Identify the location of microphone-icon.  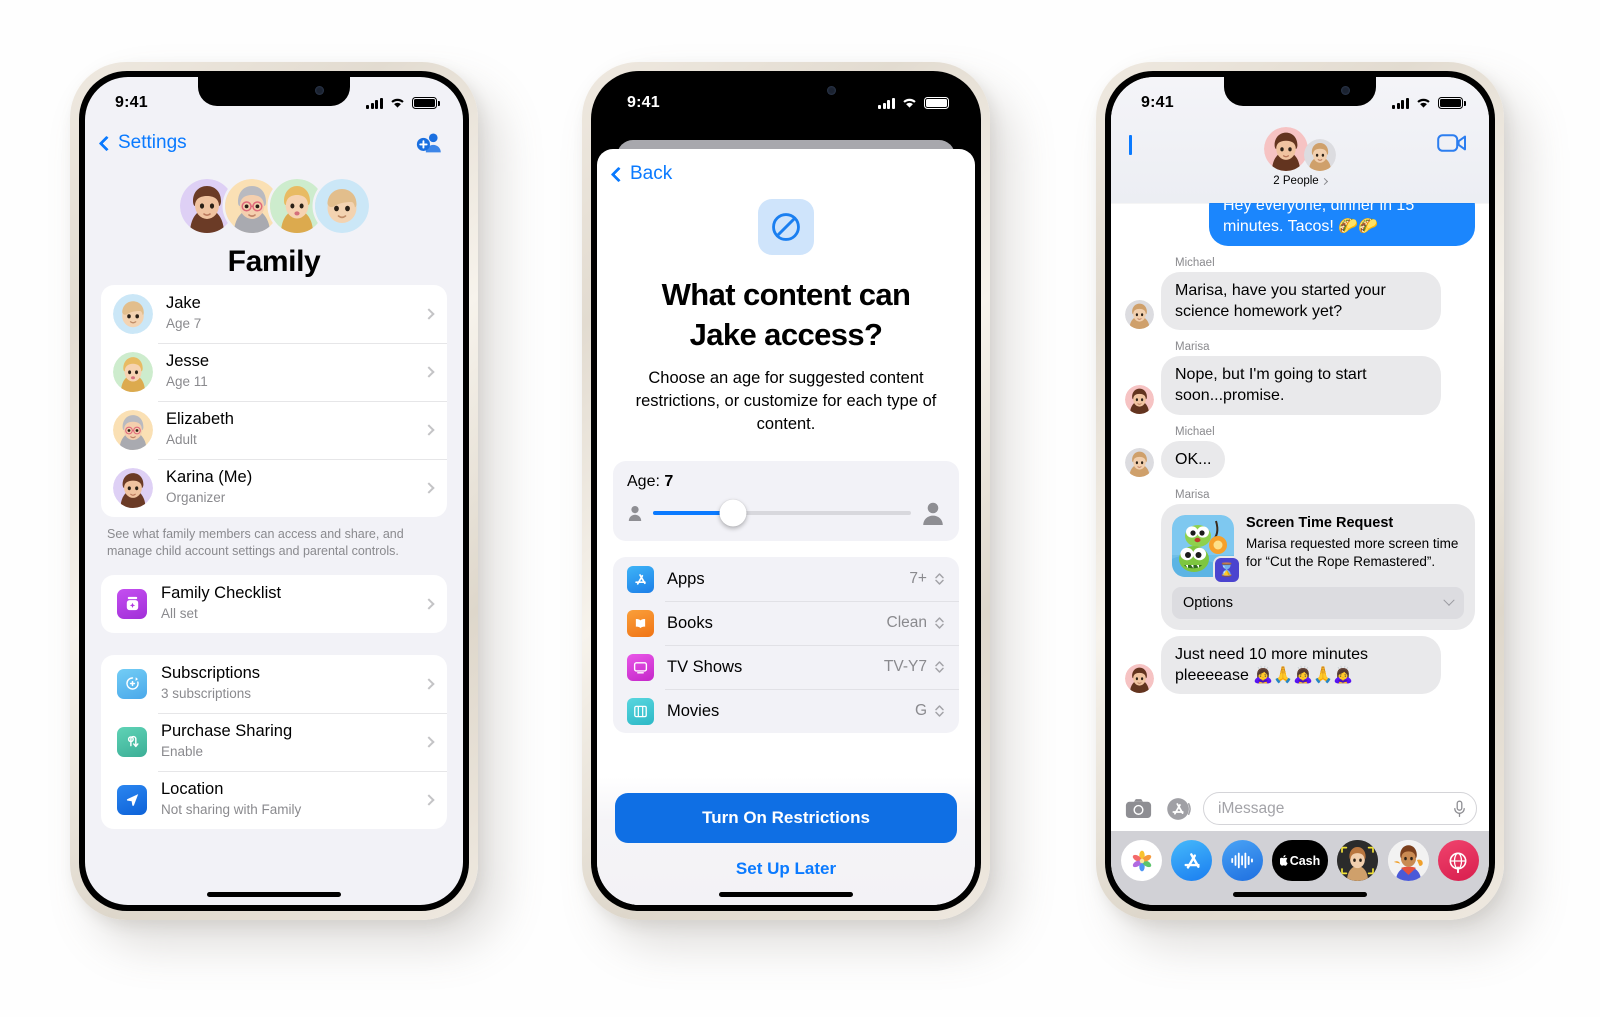
(1459, 809).